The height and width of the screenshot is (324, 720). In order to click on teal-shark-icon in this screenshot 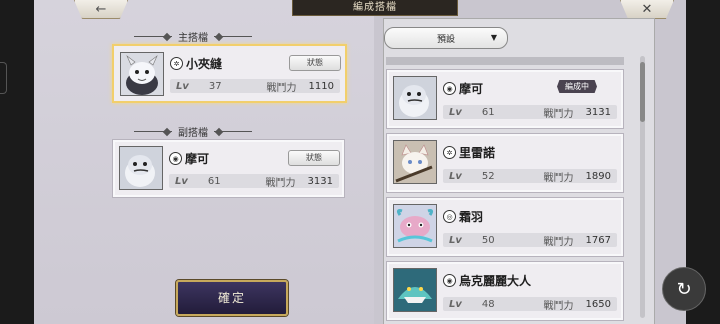, I will do `click(415, 290)`.